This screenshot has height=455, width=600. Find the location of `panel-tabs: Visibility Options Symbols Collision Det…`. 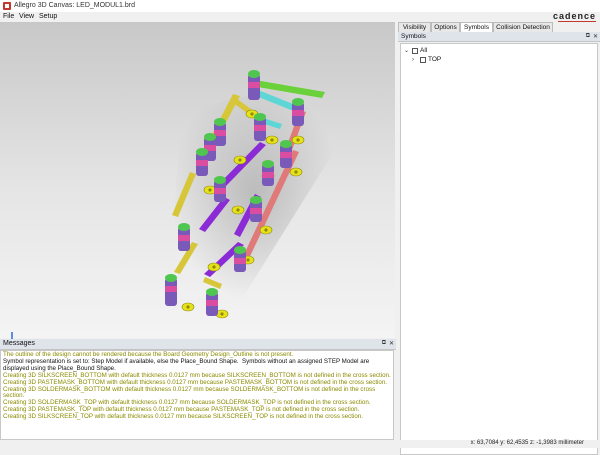

panel-tabs: Visibility Options Symbols Collision Det… is located at coordinates (499, 27).